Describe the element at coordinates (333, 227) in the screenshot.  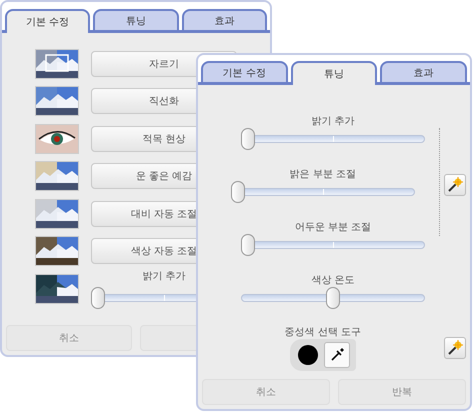
I see `slider-label: 어두운 부분 조절` at that location.